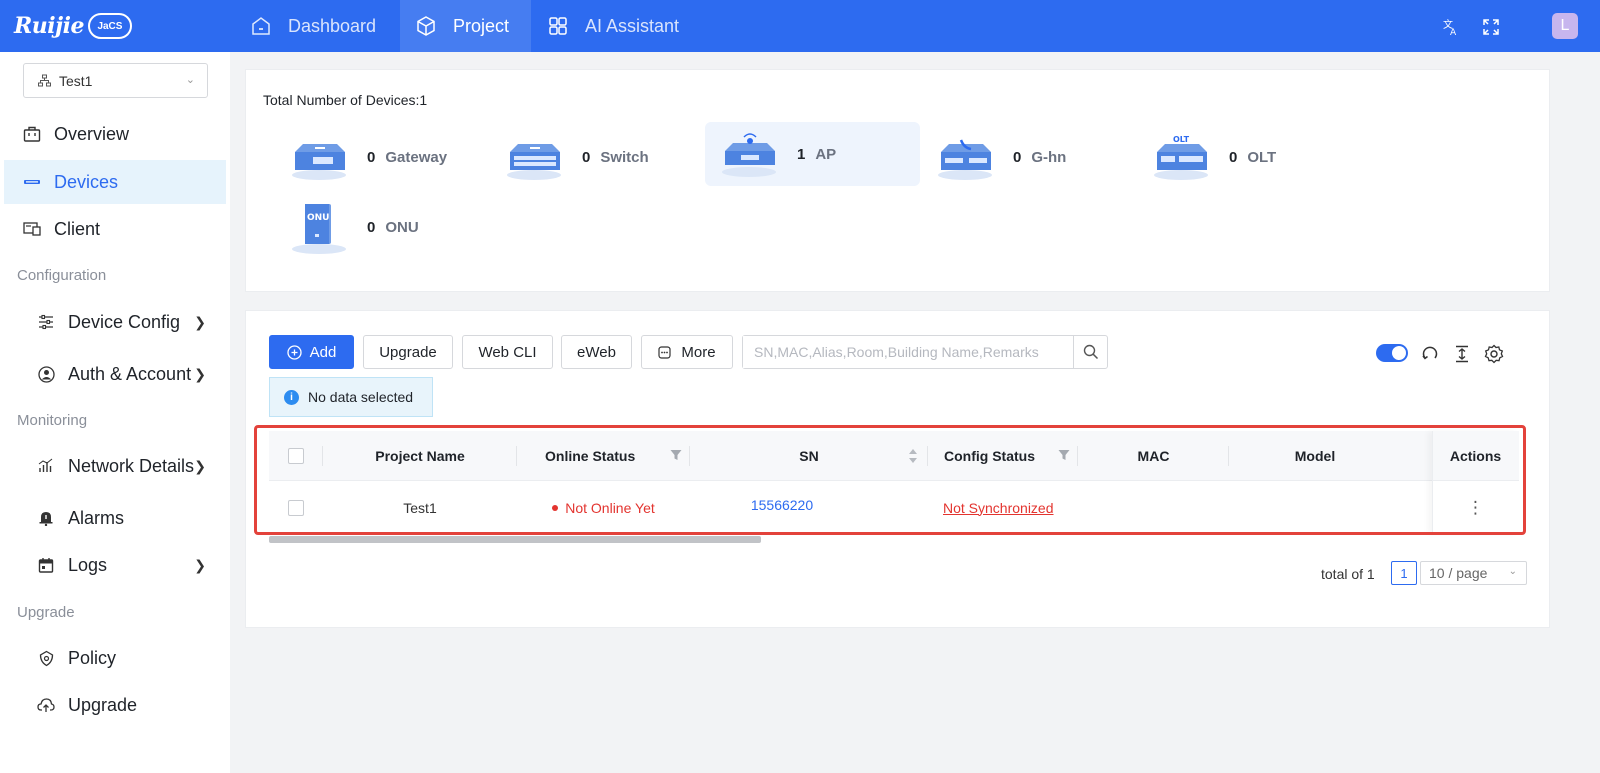 The image size is (1600, 773). What do you see at coordinates (332, 25) in the screenshot?
I see `nav-dashboard-label: Dashboard` at bounding box center [332, 25].